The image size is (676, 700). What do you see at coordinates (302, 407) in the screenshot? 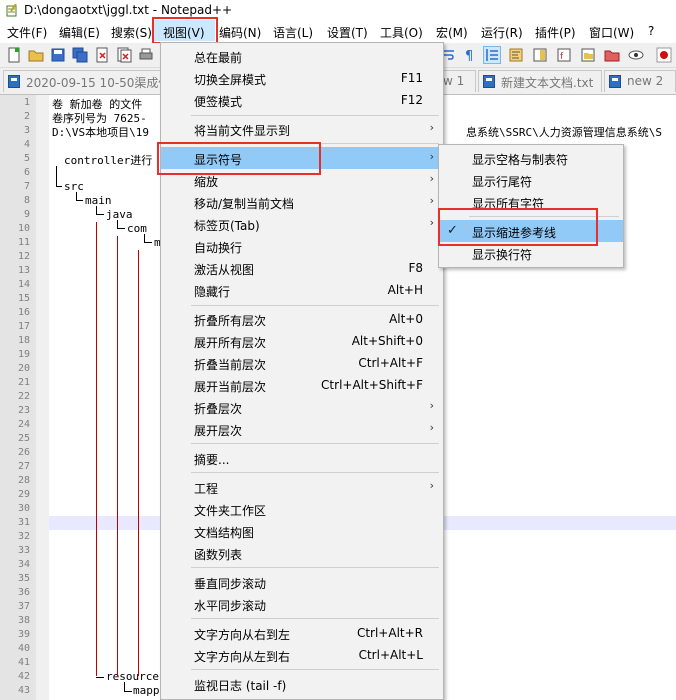
I see `view-menu-fold-level: 折叠层次 ›` at bounding box center [302, 407].